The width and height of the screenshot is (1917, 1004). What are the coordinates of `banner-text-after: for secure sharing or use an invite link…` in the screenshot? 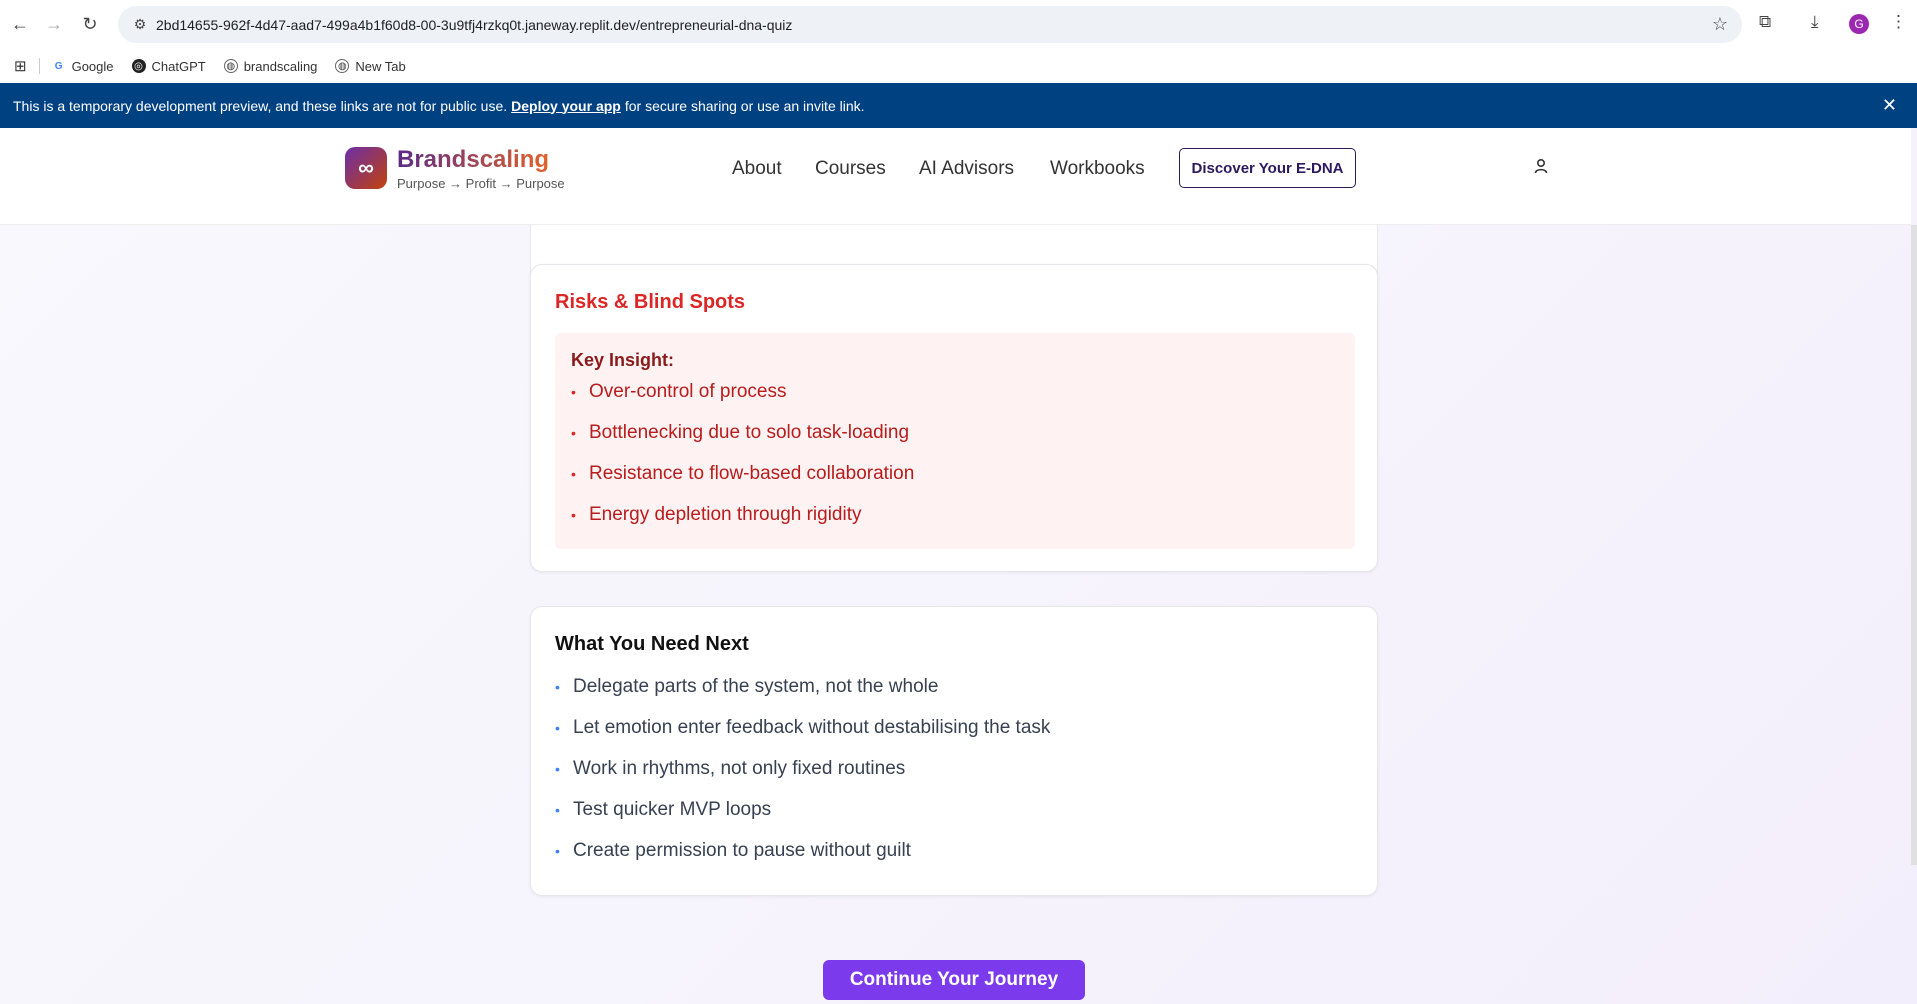 It's located at (744, 105).